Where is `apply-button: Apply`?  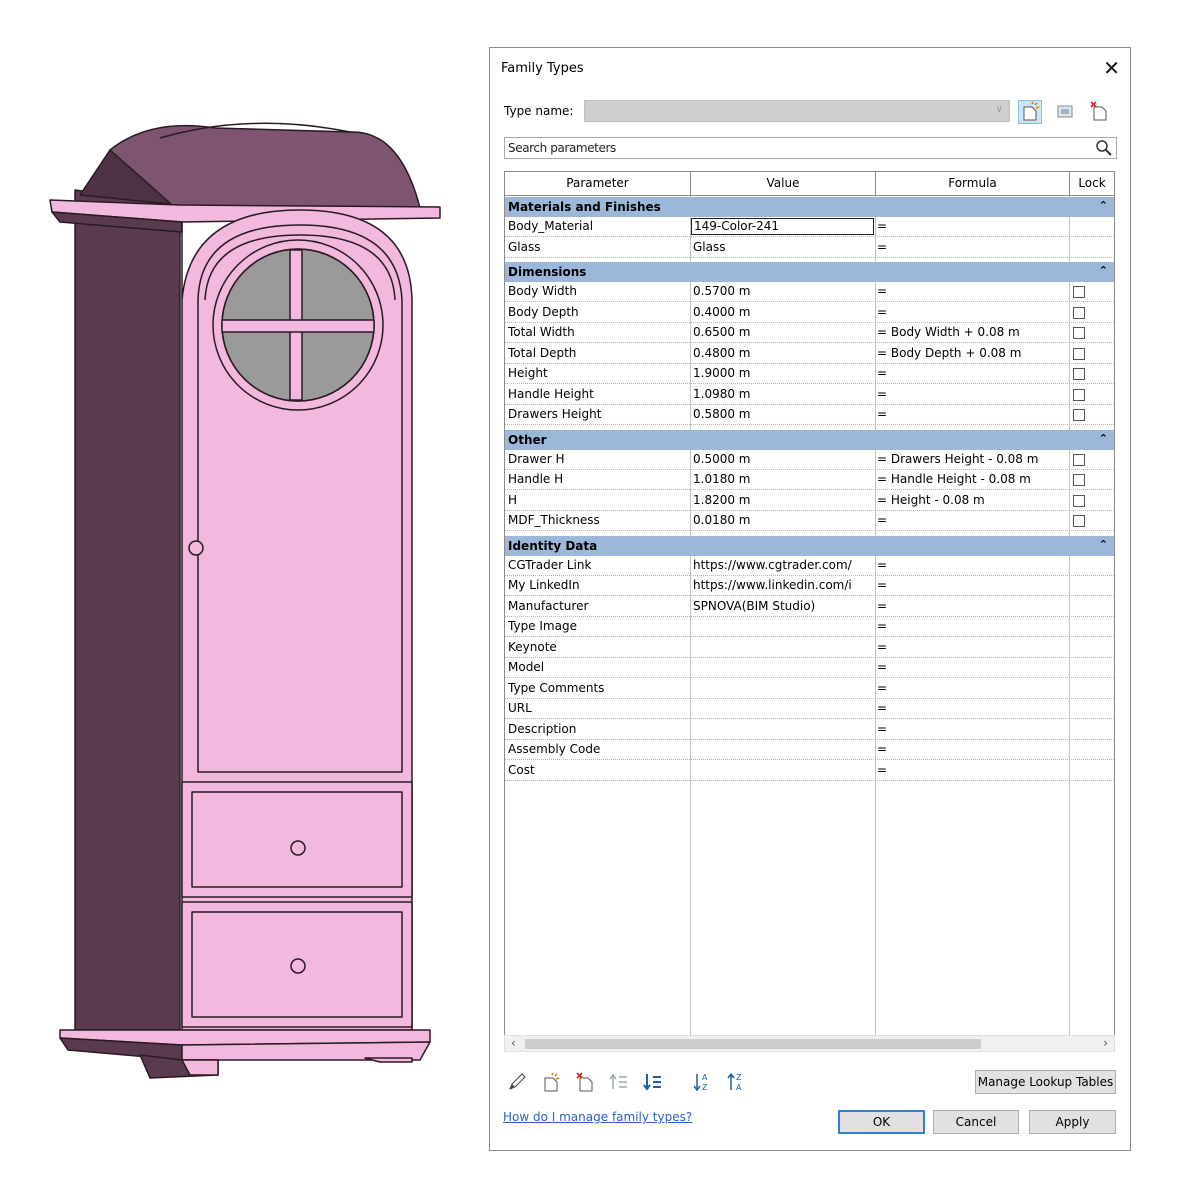 apply-button: Apply is located at coordinates (1072, 1122).